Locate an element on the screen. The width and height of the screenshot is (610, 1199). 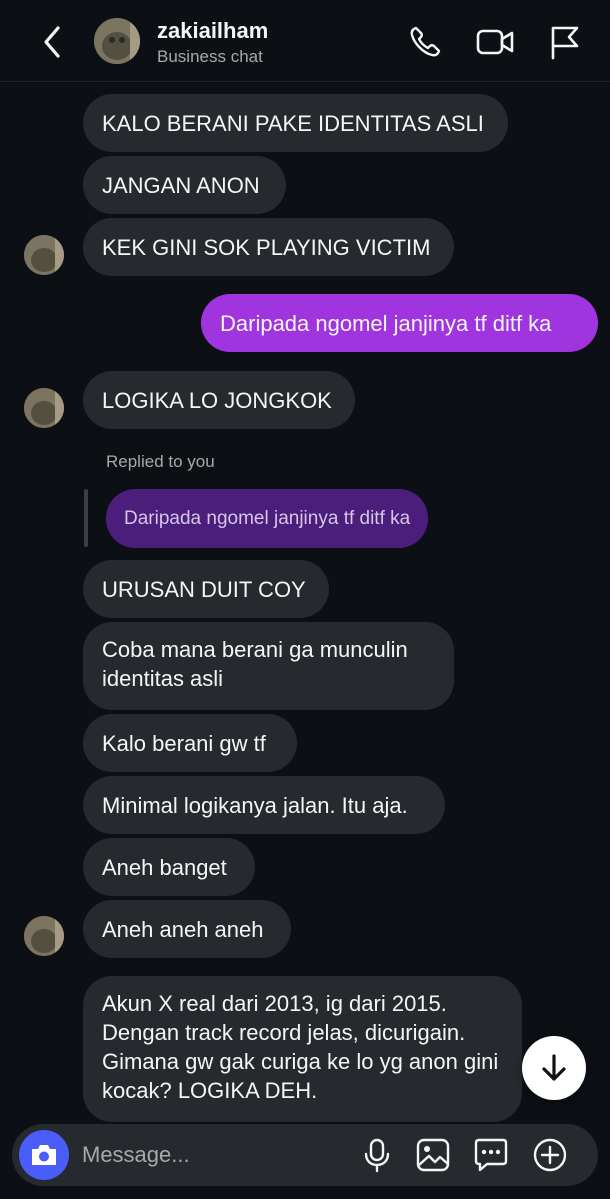
message-bubble: KALO BERANI PAKE IDENTITAS ASLI is located at coordinates (295, 123).